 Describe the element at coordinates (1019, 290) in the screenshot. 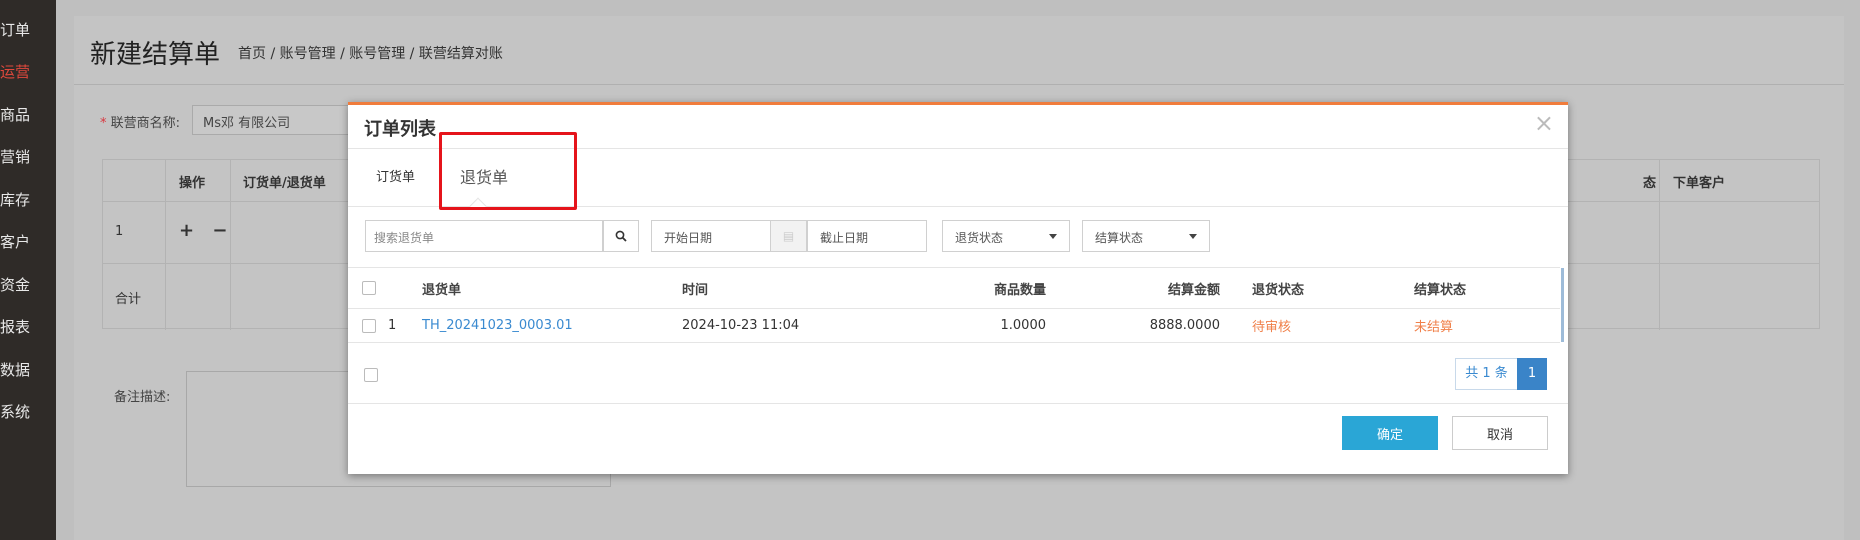

I see `header-qty: 商品数量` at that location.